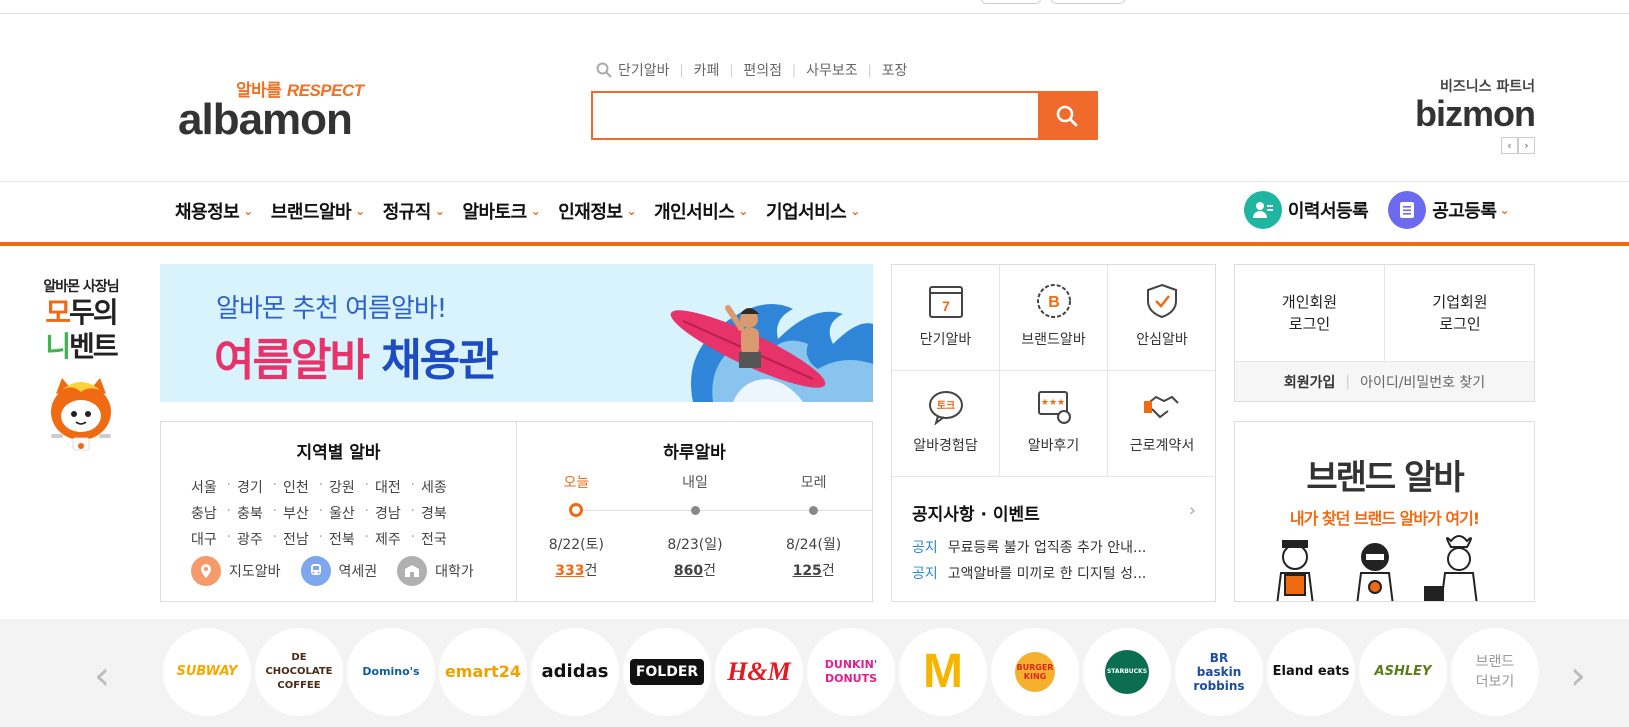  What do you see at coordinates (102, 676) in the screenshot?
I see `carousel-prev-button: ‹` at bounding box center [102, 676].